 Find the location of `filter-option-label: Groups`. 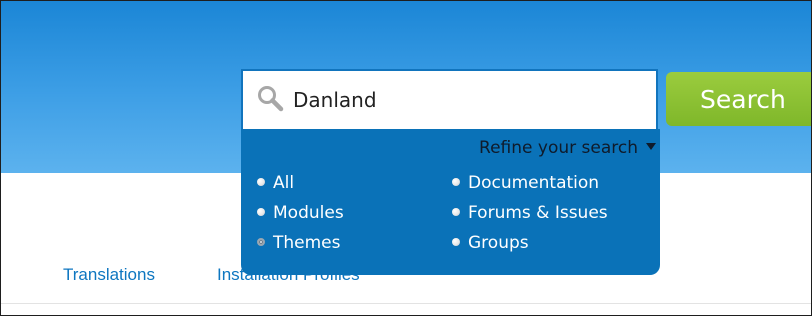

filter-option-label: Groups is located at coordinates (498, 243).